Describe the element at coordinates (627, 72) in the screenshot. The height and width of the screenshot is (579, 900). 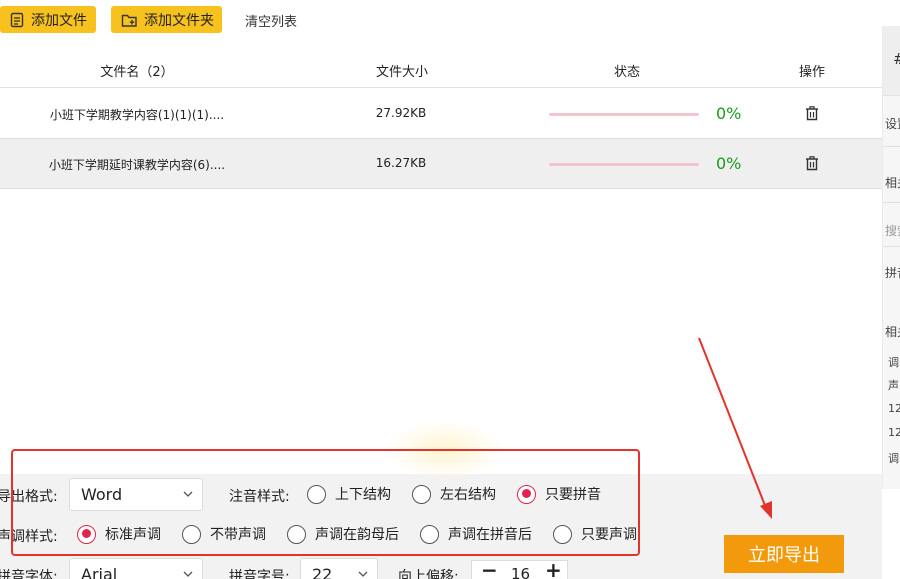
I see `column-header-status: 状态` at that location.